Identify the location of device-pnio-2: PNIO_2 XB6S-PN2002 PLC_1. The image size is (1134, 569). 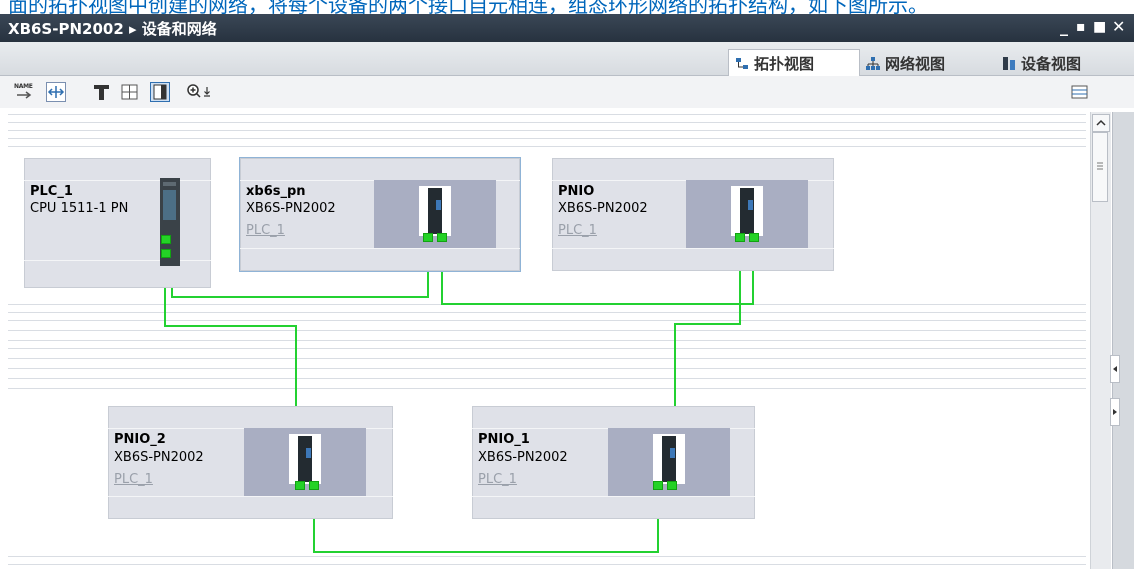
(250, 462).